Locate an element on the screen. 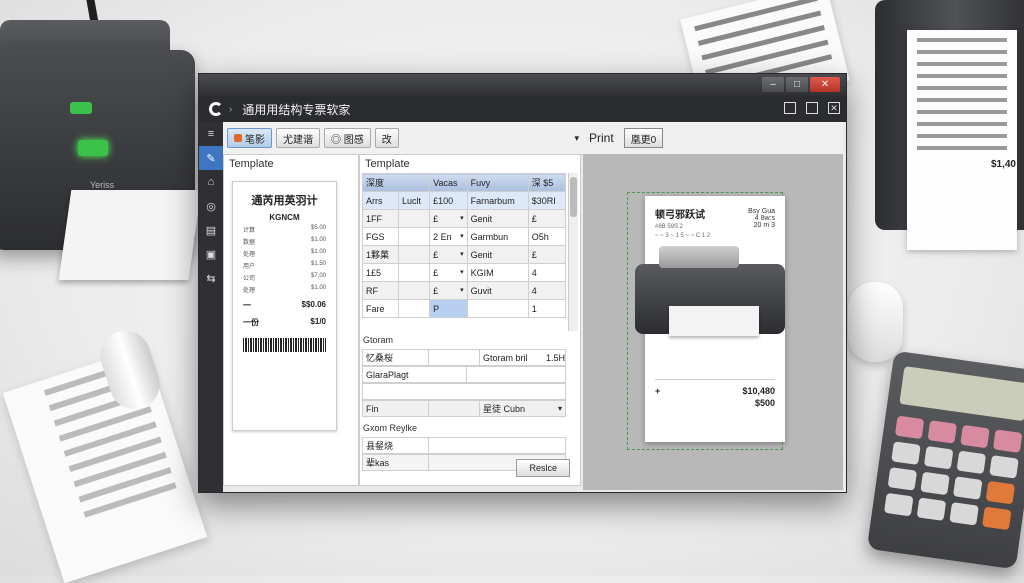 The height and width of the screenshot is (583, 1024). table-cell: Farnarbum is located at coordinates (497, 200).